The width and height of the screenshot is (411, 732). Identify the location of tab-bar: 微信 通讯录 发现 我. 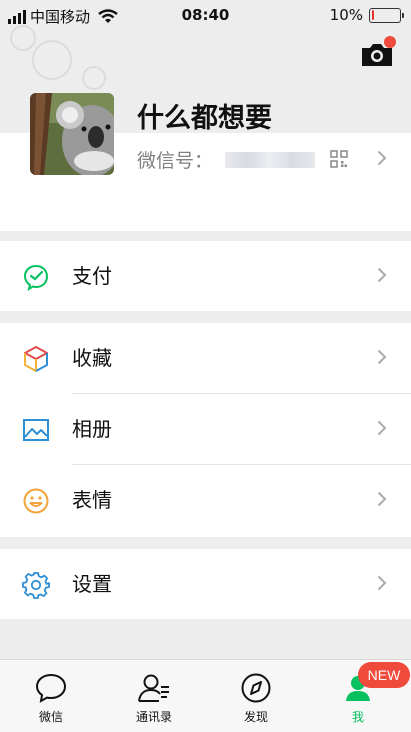
(205, 695).